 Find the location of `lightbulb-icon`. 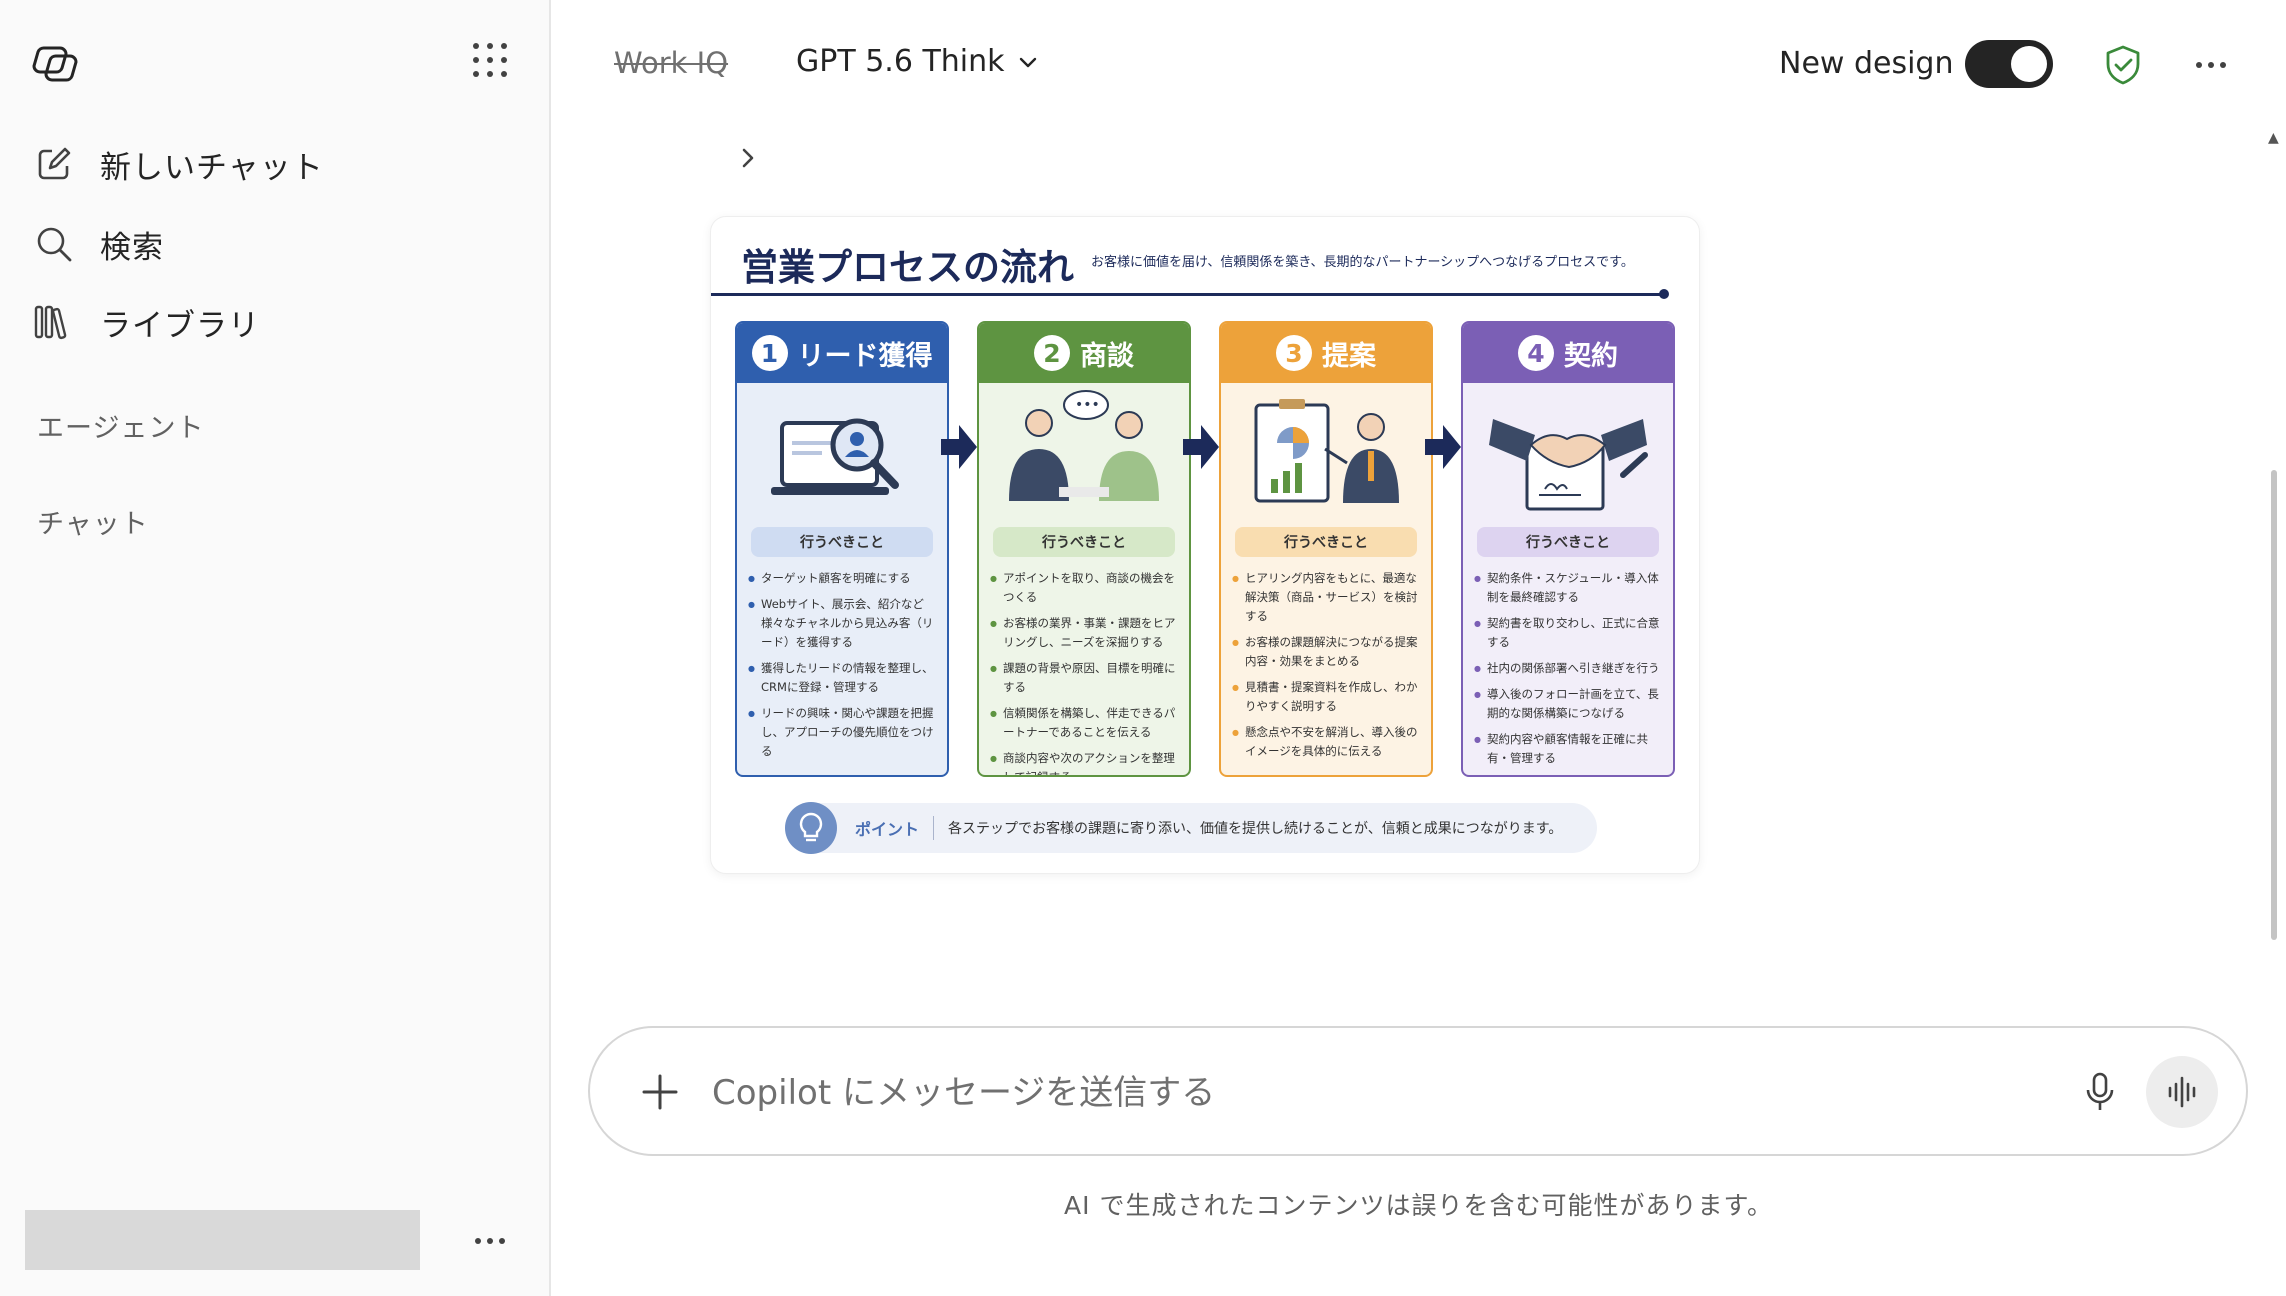

lightbulb-icon is located at coordinates (811, 828).